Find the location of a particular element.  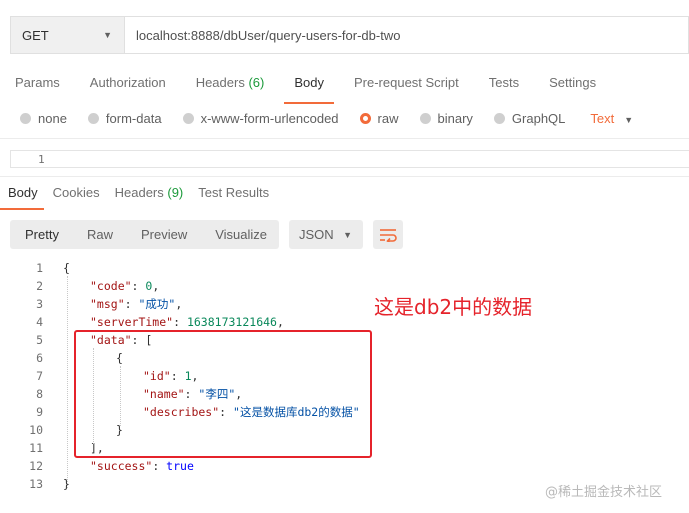

line-number: 5 is located at coordinates (39, 340).